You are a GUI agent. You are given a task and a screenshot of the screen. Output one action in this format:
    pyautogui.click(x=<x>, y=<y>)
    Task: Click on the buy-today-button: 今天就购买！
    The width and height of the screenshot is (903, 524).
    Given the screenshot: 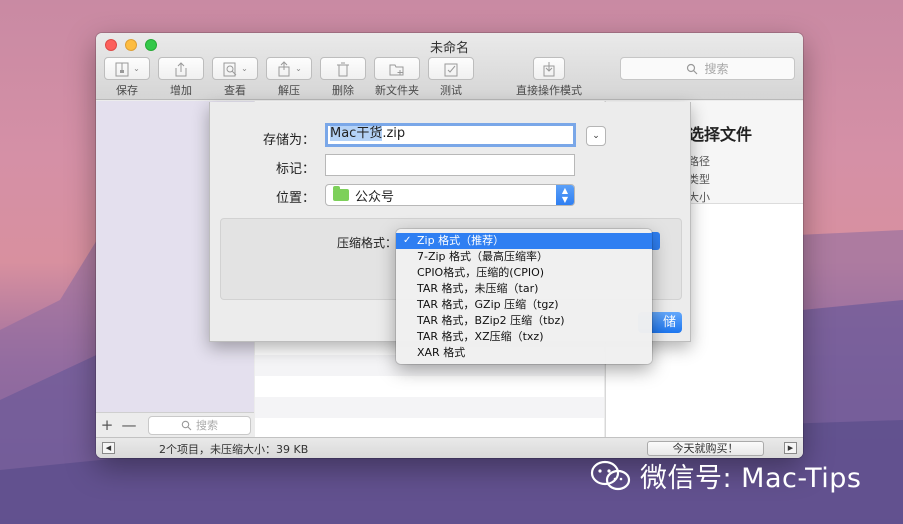 What is the action you would take?
    pyautogui.click(x=705, y=448)
    